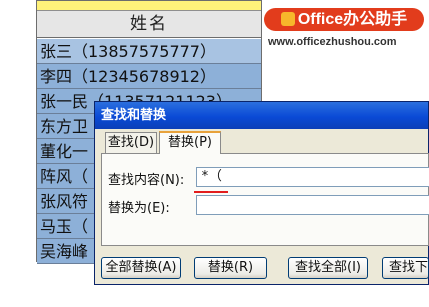 The width and height of the screenshot is (429, 307). I want to click on office-logo-icon, so click(287, 19).